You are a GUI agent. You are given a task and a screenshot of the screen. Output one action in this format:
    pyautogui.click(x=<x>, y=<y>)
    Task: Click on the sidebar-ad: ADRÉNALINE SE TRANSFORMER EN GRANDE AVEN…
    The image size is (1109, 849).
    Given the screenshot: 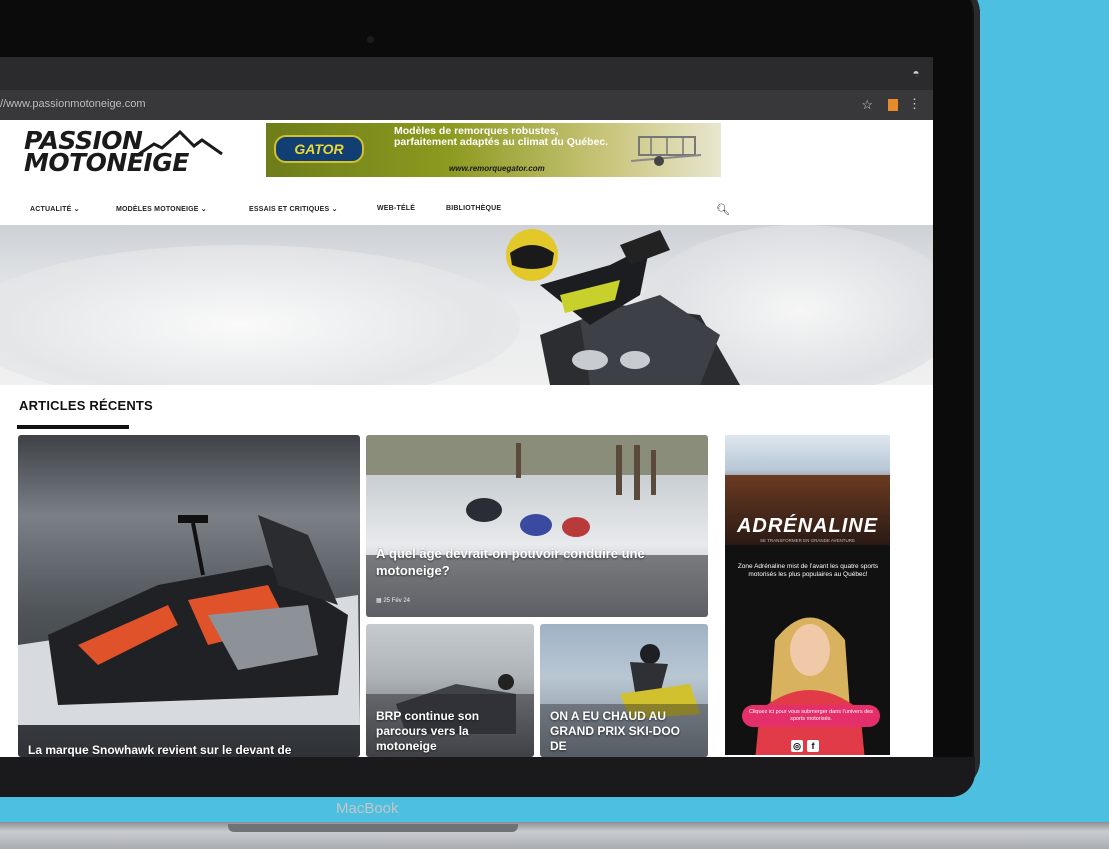 What is the action you would take?
    pyautogui.click(x=807, y=595)
    